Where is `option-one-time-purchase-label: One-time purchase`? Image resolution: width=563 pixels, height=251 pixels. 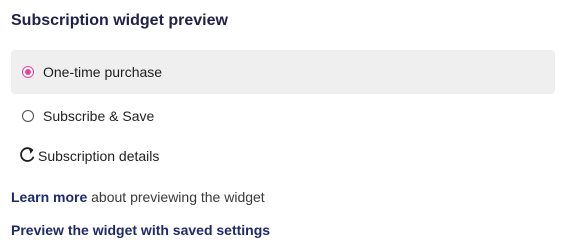 option-one-time-purchase-label: One-time purchase is located at coordinates (103, 72).